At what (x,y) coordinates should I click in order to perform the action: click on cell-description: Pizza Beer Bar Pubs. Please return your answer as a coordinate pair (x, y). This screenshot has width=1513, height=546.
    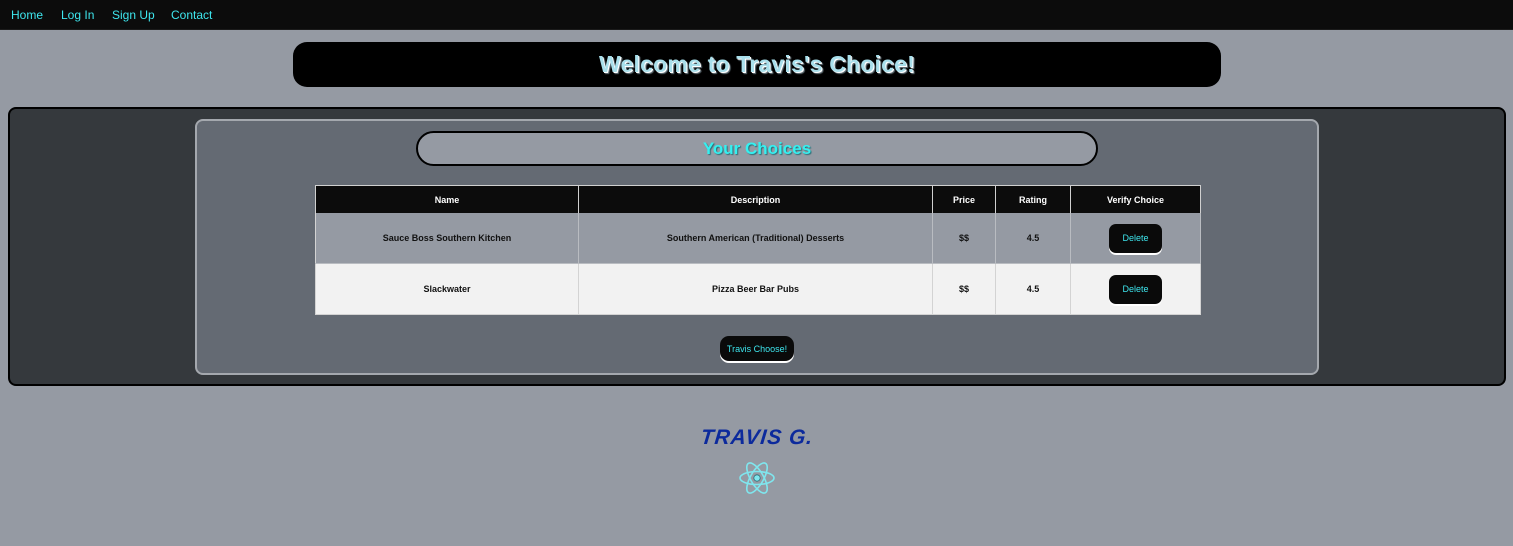
    Looking at the image, I should click on (755, 289).